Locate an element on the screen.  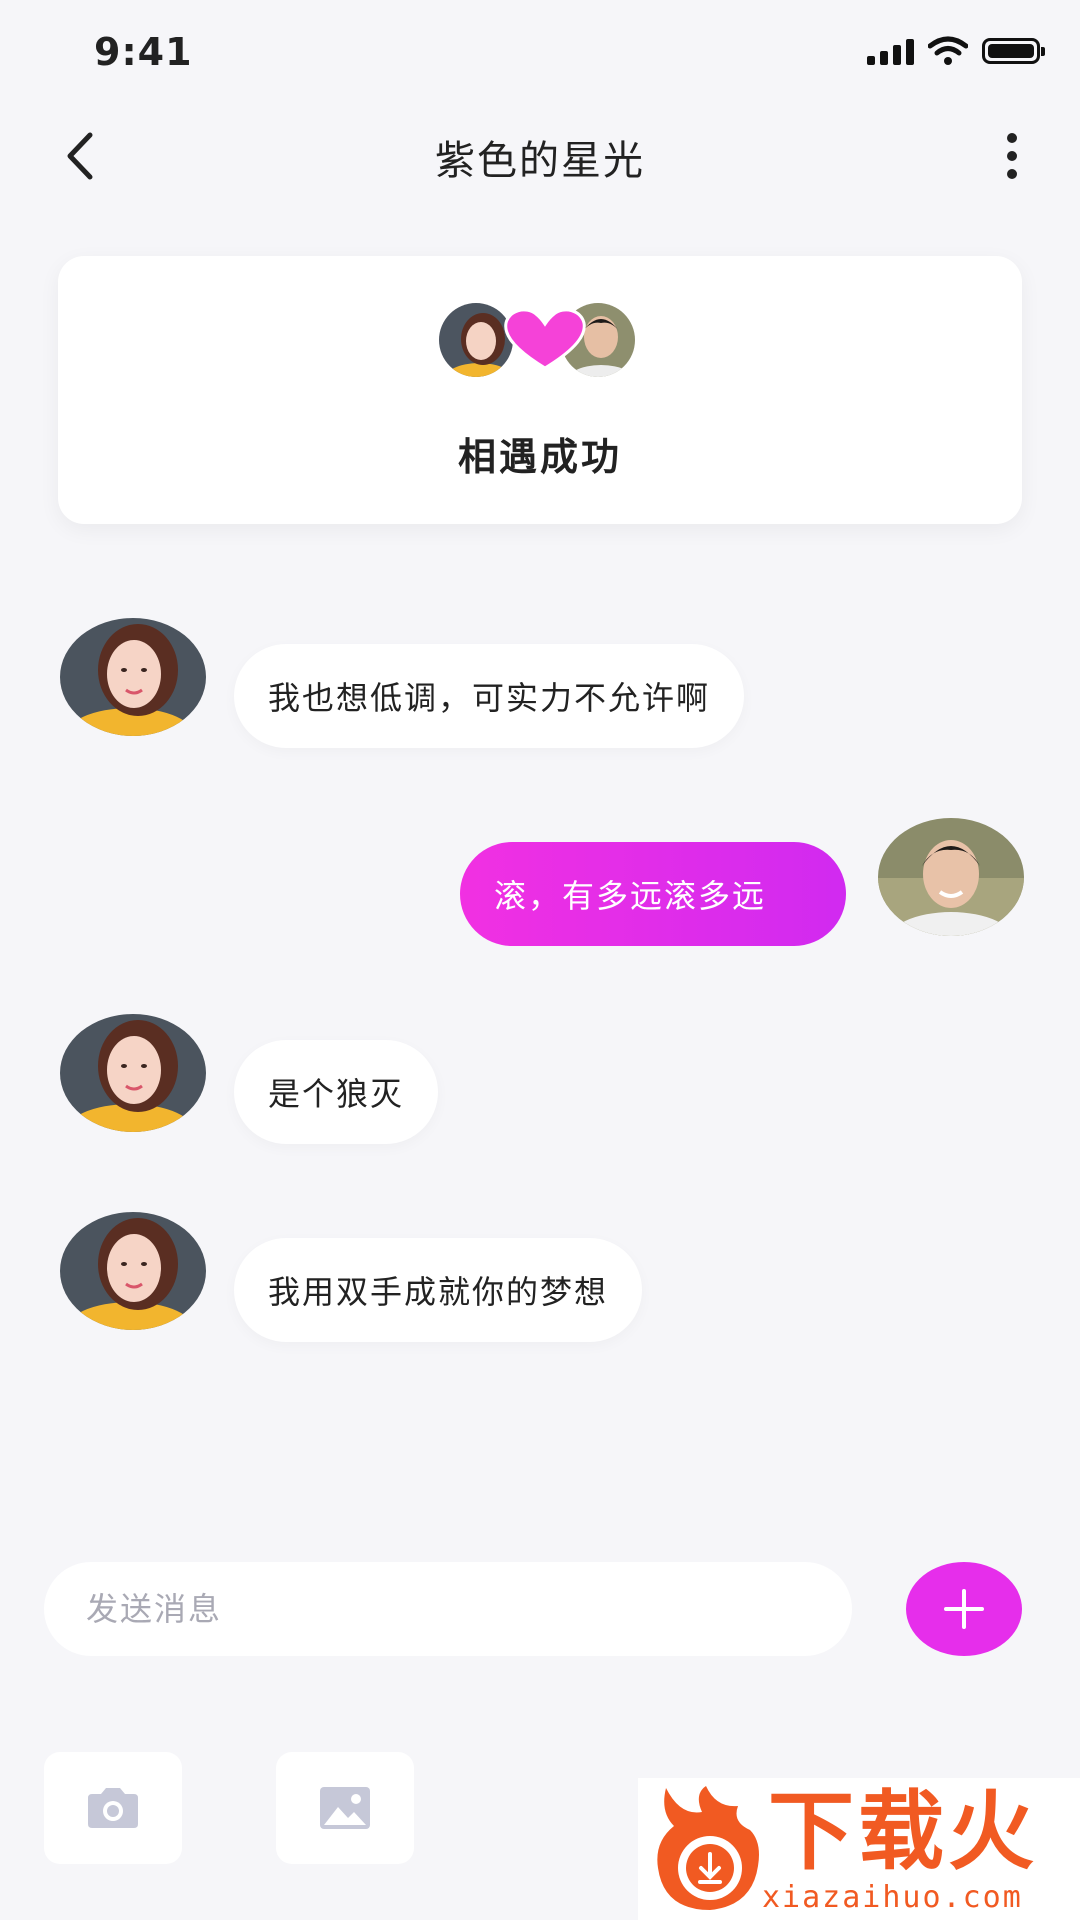
battery-icon is located at coordinates (1013, 51).